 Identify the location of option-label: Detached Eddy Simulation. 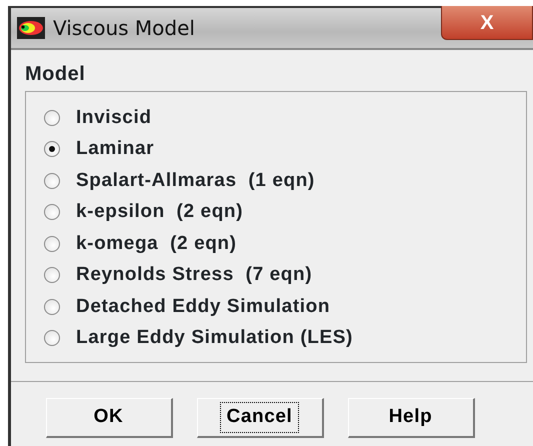
(203, 306).